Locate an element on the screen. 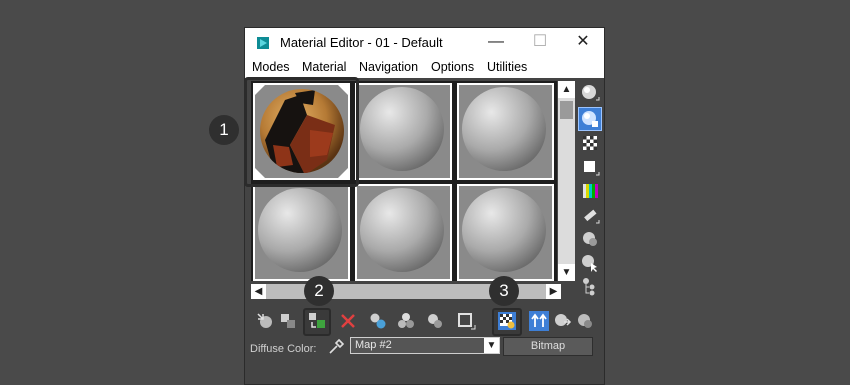 The image size is (850, 385). put-material-icon is located at coordinates (288, 321).